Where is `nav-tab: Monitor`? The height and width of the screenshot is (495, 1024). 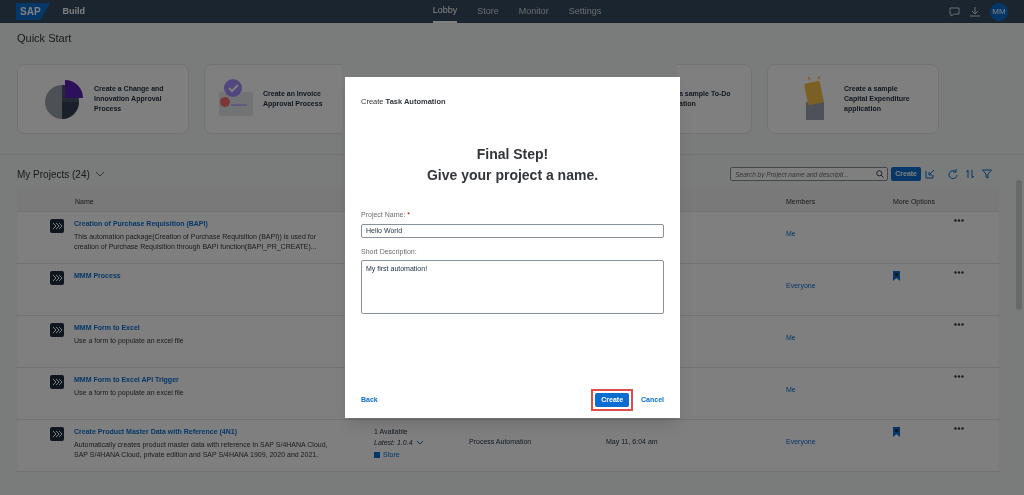 nav-tab: Monitor is located at coordinates (533, 11).